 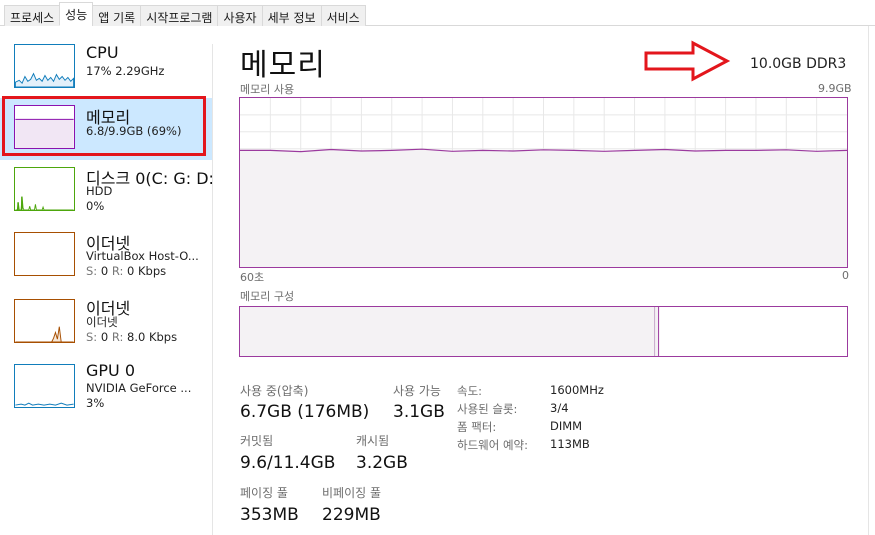 What do you see at coordinates (845, 275) in the screenshot?
I see `graph-time-right: 0` at bounding box center [845, 275].